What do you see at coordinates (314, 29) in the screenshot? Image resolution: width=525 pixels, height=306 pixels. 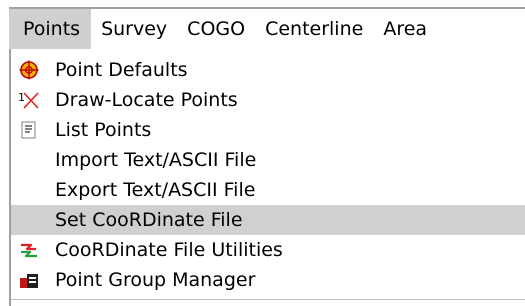 I see `menu-centerline: Centerline` at bounding box center [314, 29].